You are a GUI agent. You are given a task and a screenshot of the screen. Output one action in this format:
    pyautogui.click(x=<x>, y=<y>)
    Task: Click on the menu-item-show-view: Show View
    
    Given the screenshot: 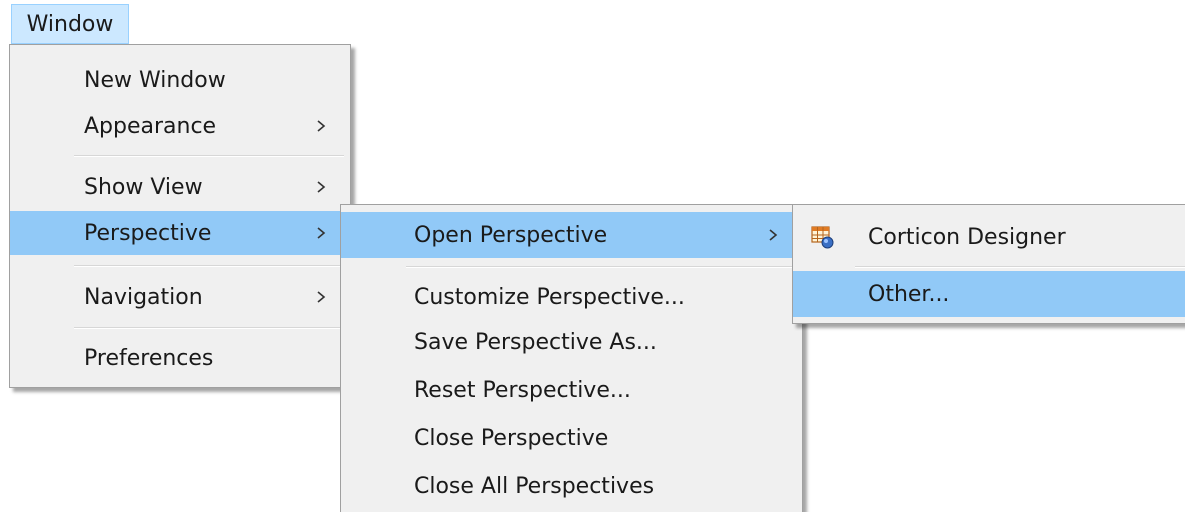 What is the action you would take?
    pyautogui.click(x=180, y=187)
    